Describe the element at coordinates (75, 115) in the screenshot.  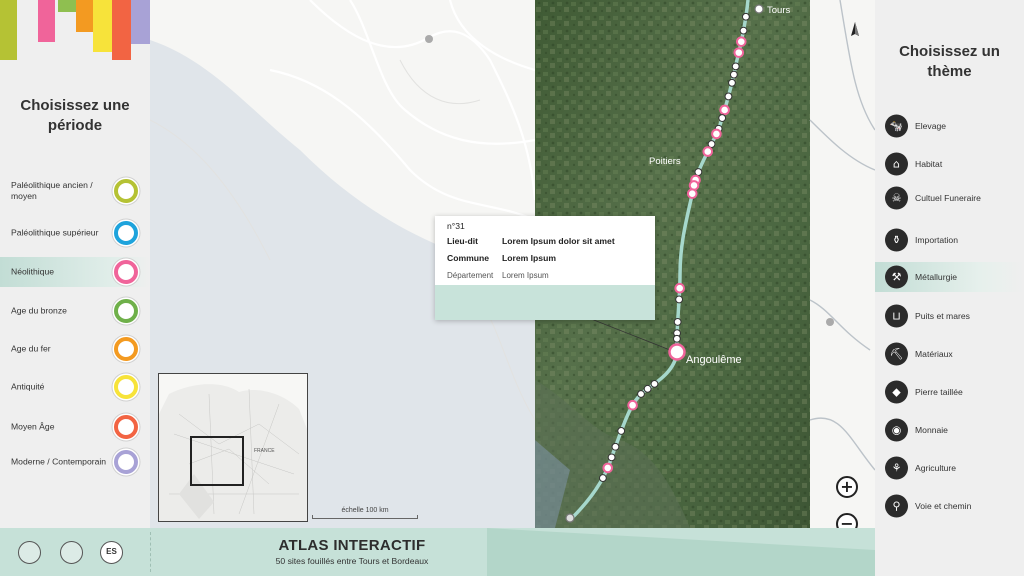
I see `period-panel-title: Choisissez une période` at that location.